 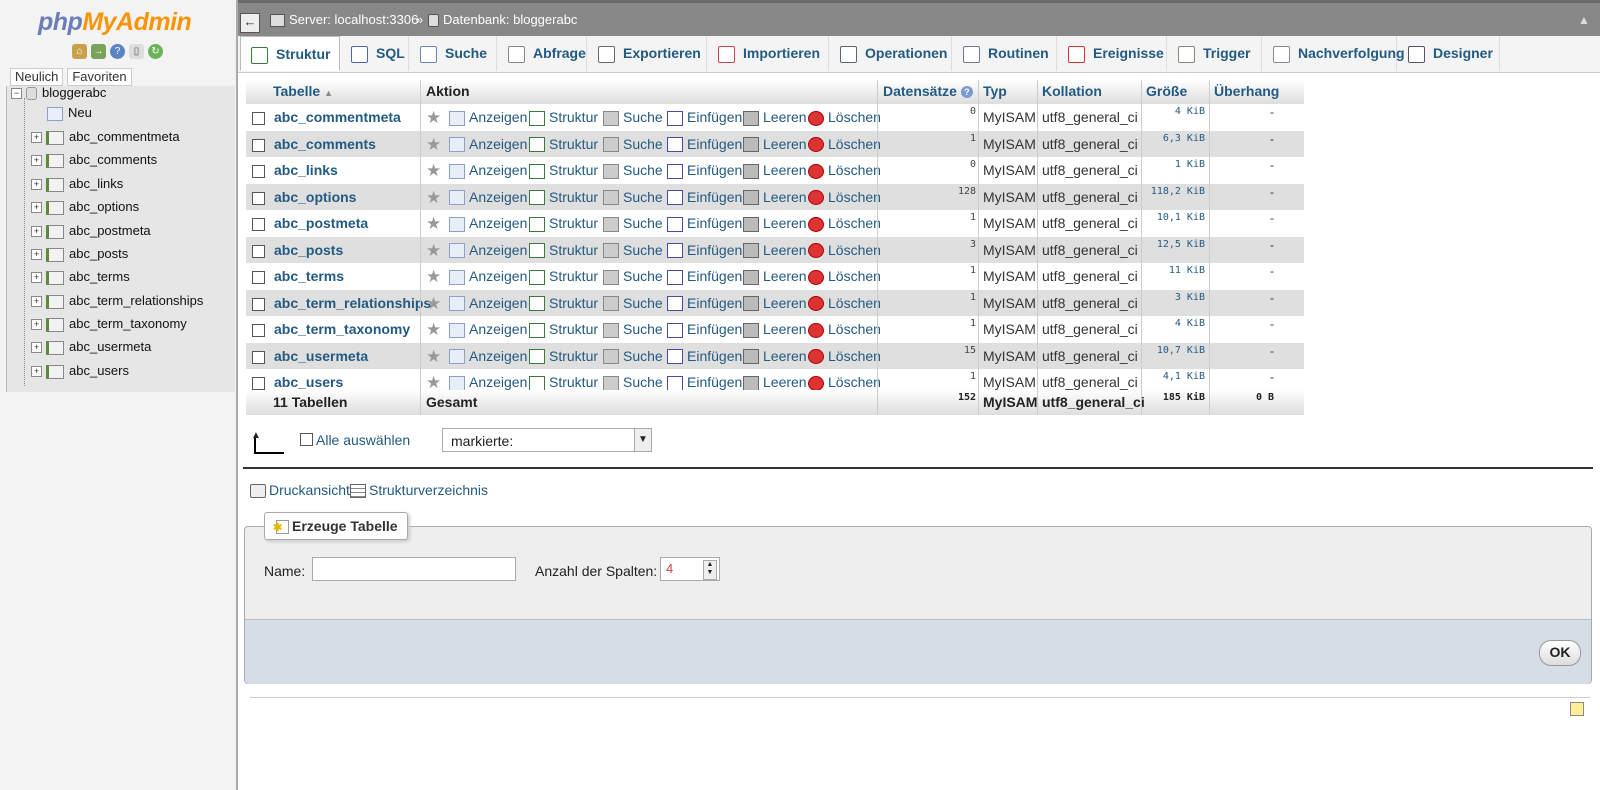 What do you see at coordinates (414, 569) in the screenshot?
I see `table-name-input` at bounding box center [414, 569].